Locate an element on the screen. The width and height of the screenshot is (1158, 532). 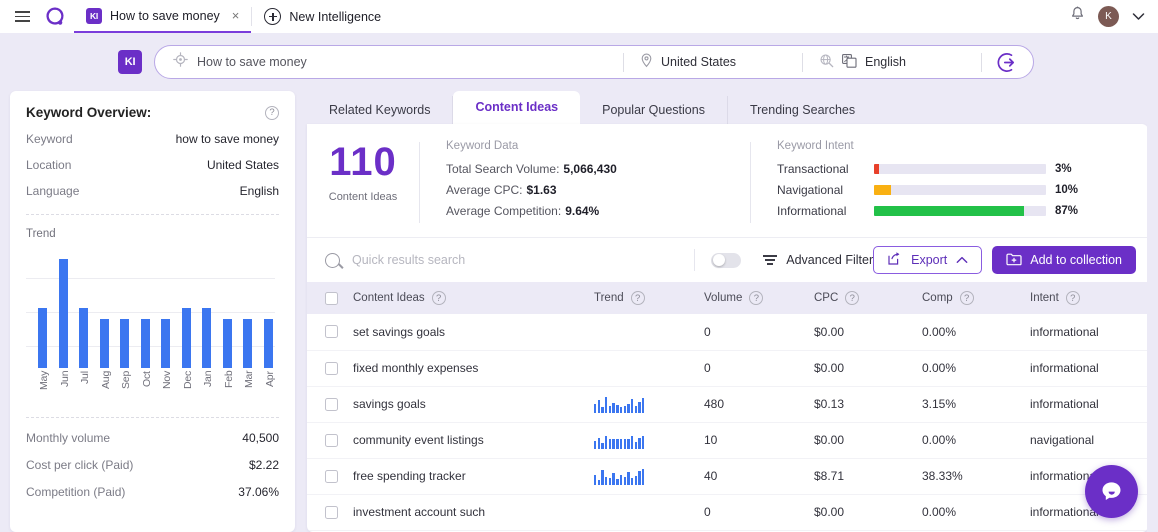
row-select-cell is located at coordinates (330, 332).